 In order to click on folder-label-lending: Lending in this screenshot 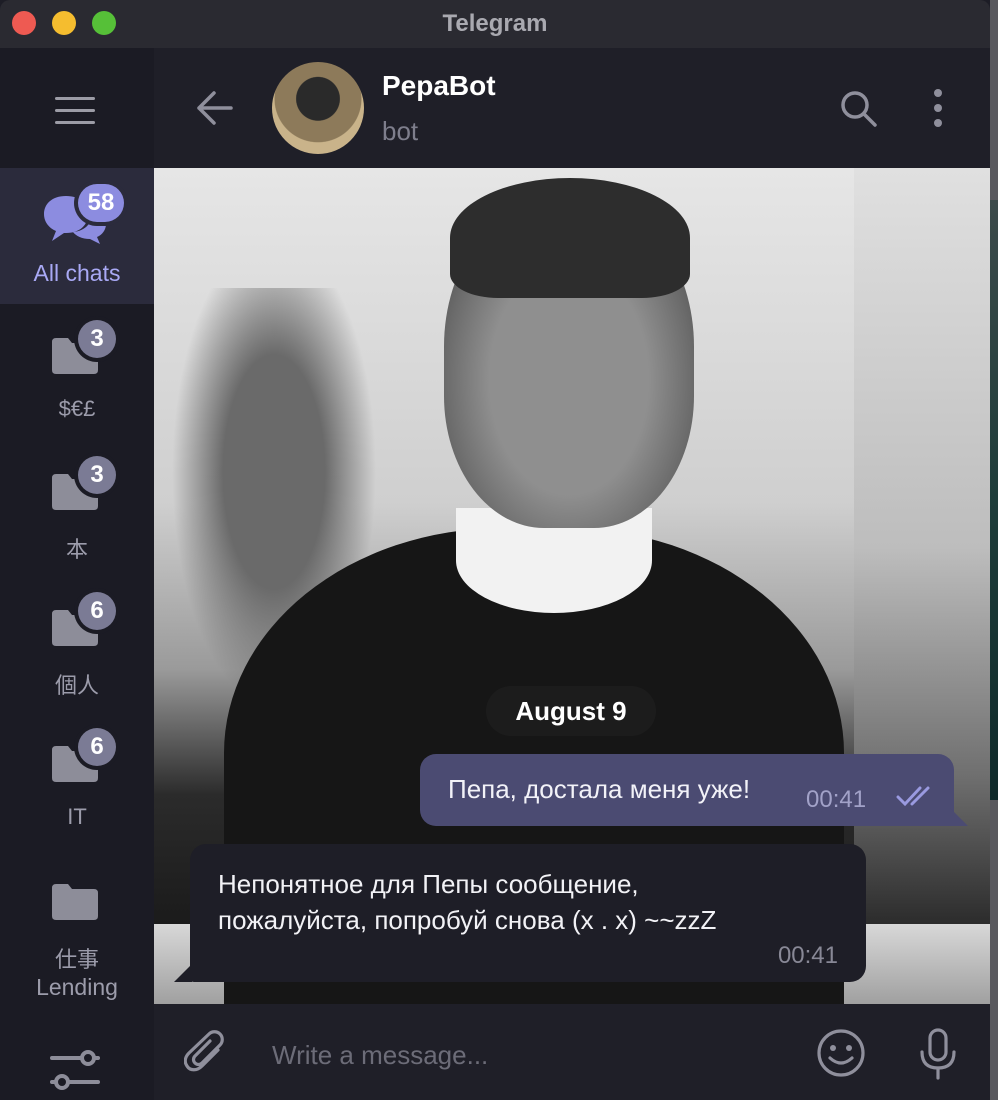, I will do `click(77, 987)`.